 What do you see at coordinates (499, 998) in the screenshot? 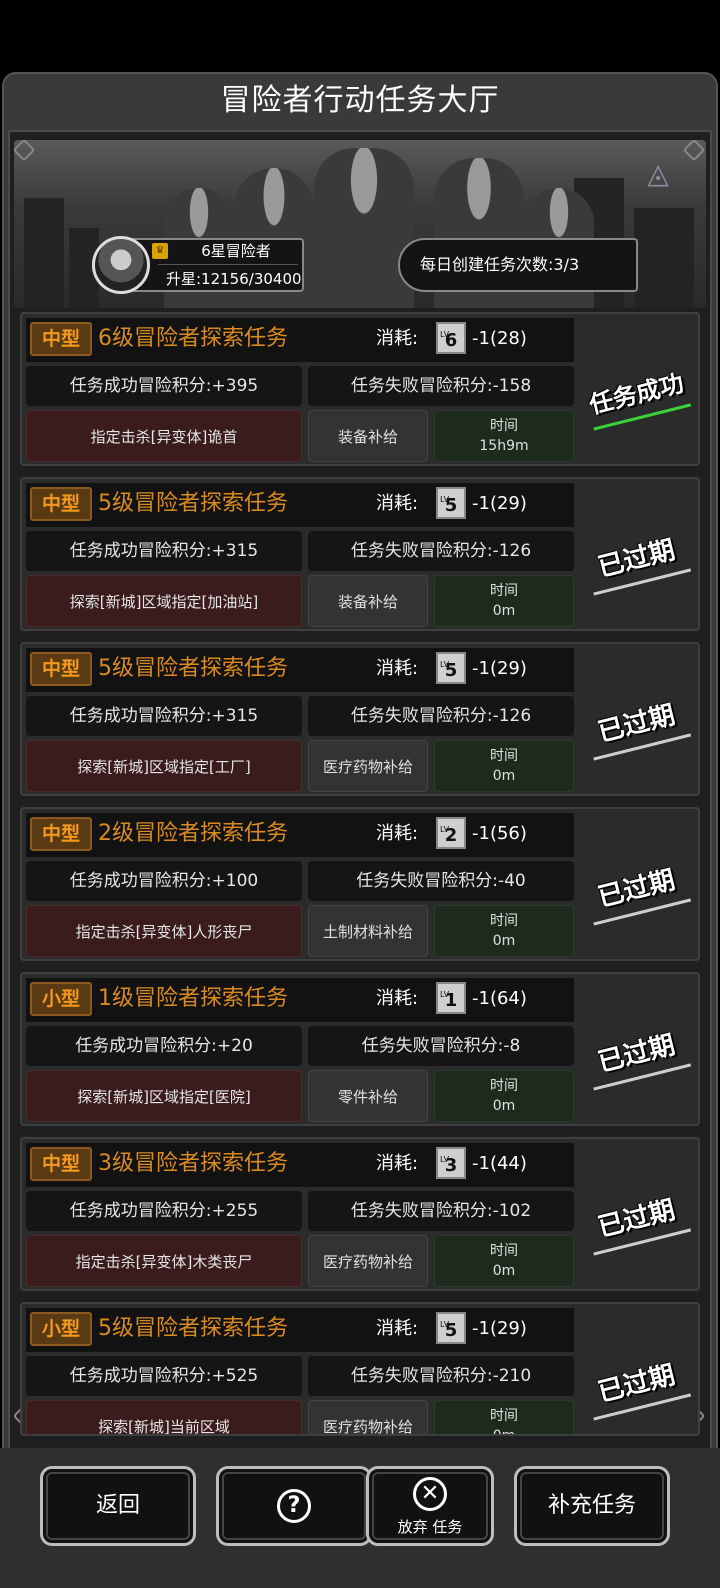
I see `mission-cost: -1(64)` at bounding box center [499, 998].